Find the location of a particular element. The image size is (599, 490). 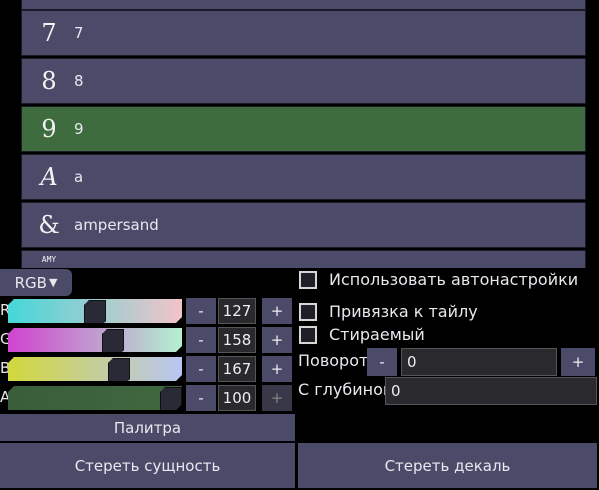

channel-row-b: B - 167 + is located at coordinates (149, 369).